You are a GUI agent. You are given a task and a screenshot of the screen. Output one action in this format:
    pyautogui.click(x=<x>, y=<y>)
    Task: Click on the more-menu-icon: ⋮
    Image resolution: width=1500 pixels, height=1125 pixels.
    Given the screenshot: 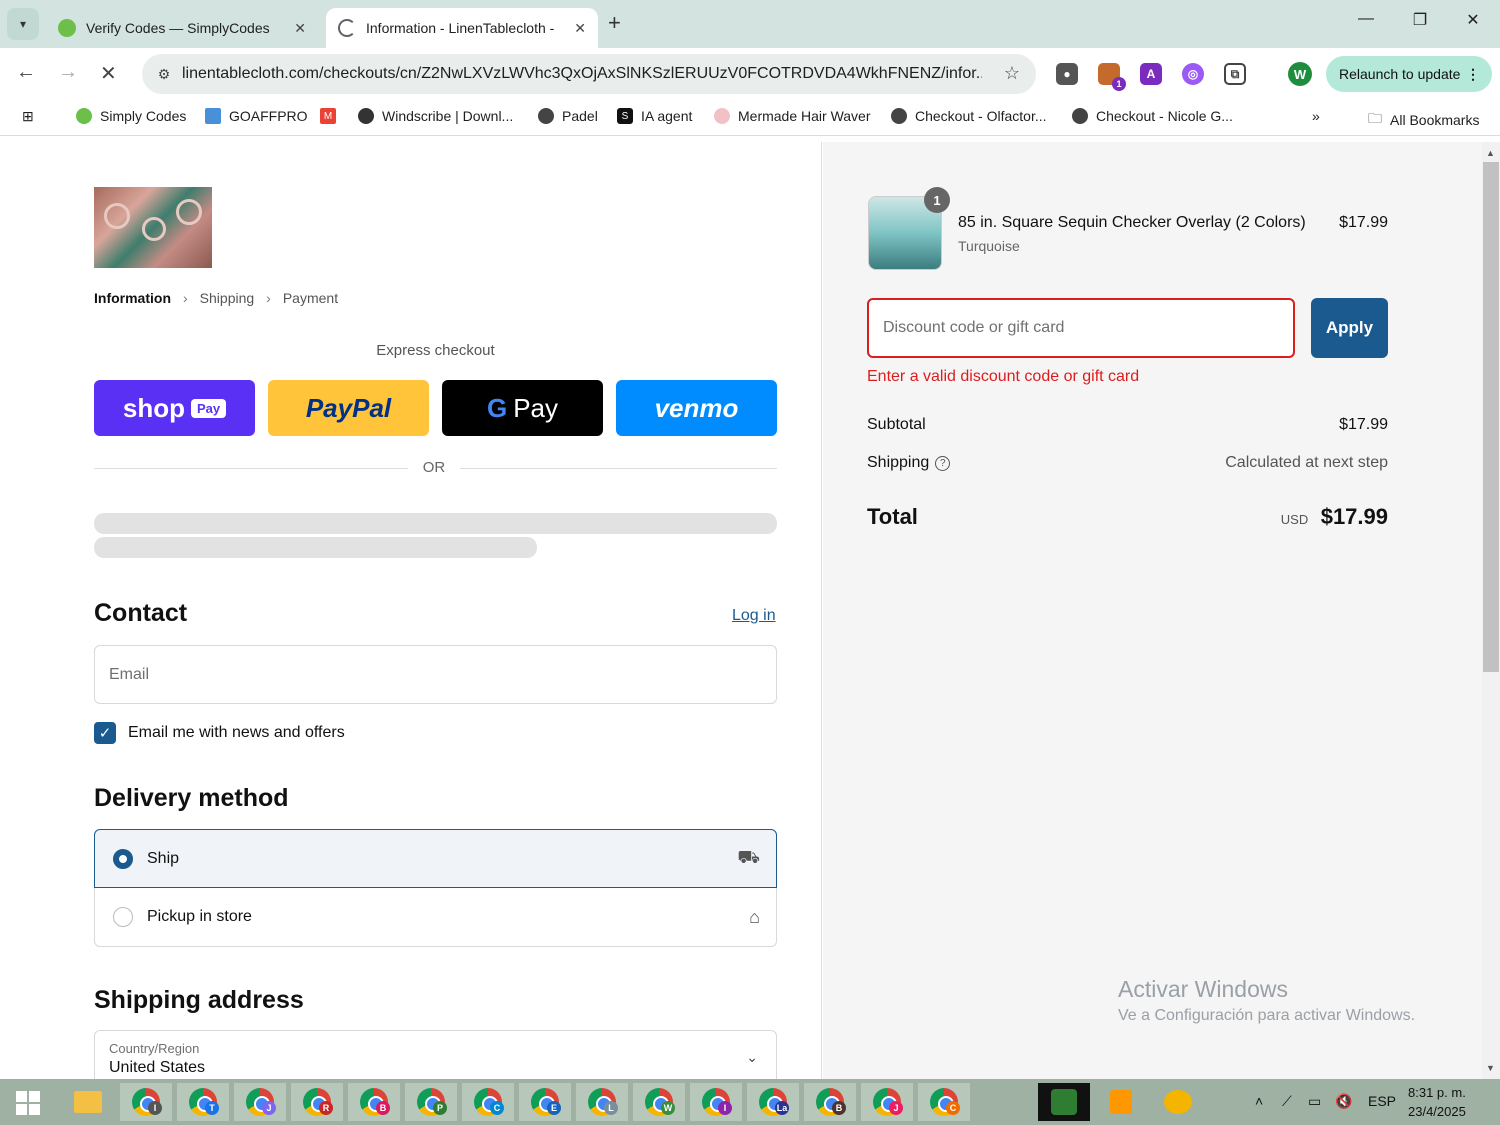 What is the action you would take?
    pyautogui.click(x=1473, y=74)
    